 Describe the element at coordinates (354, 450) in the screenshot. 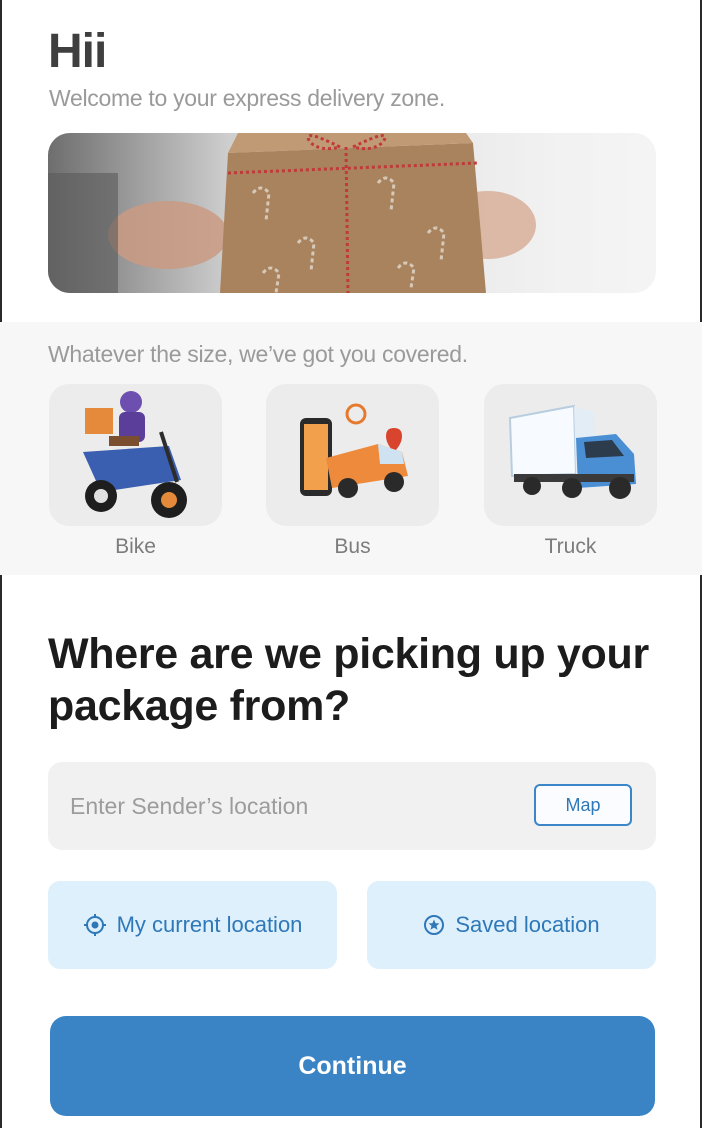

I see `delivery-van-icon` at that location.